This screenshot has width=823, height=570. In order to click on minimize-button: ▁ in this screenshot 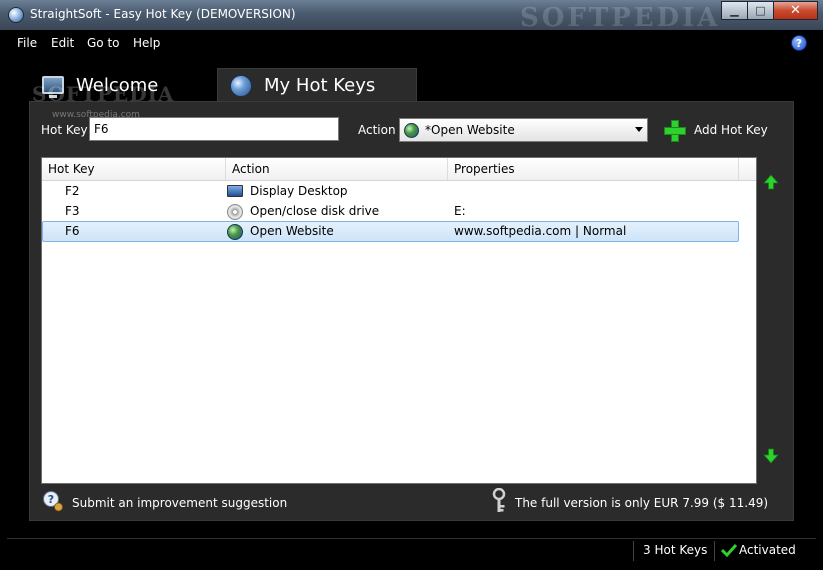, I will do `click(734, 10)`.